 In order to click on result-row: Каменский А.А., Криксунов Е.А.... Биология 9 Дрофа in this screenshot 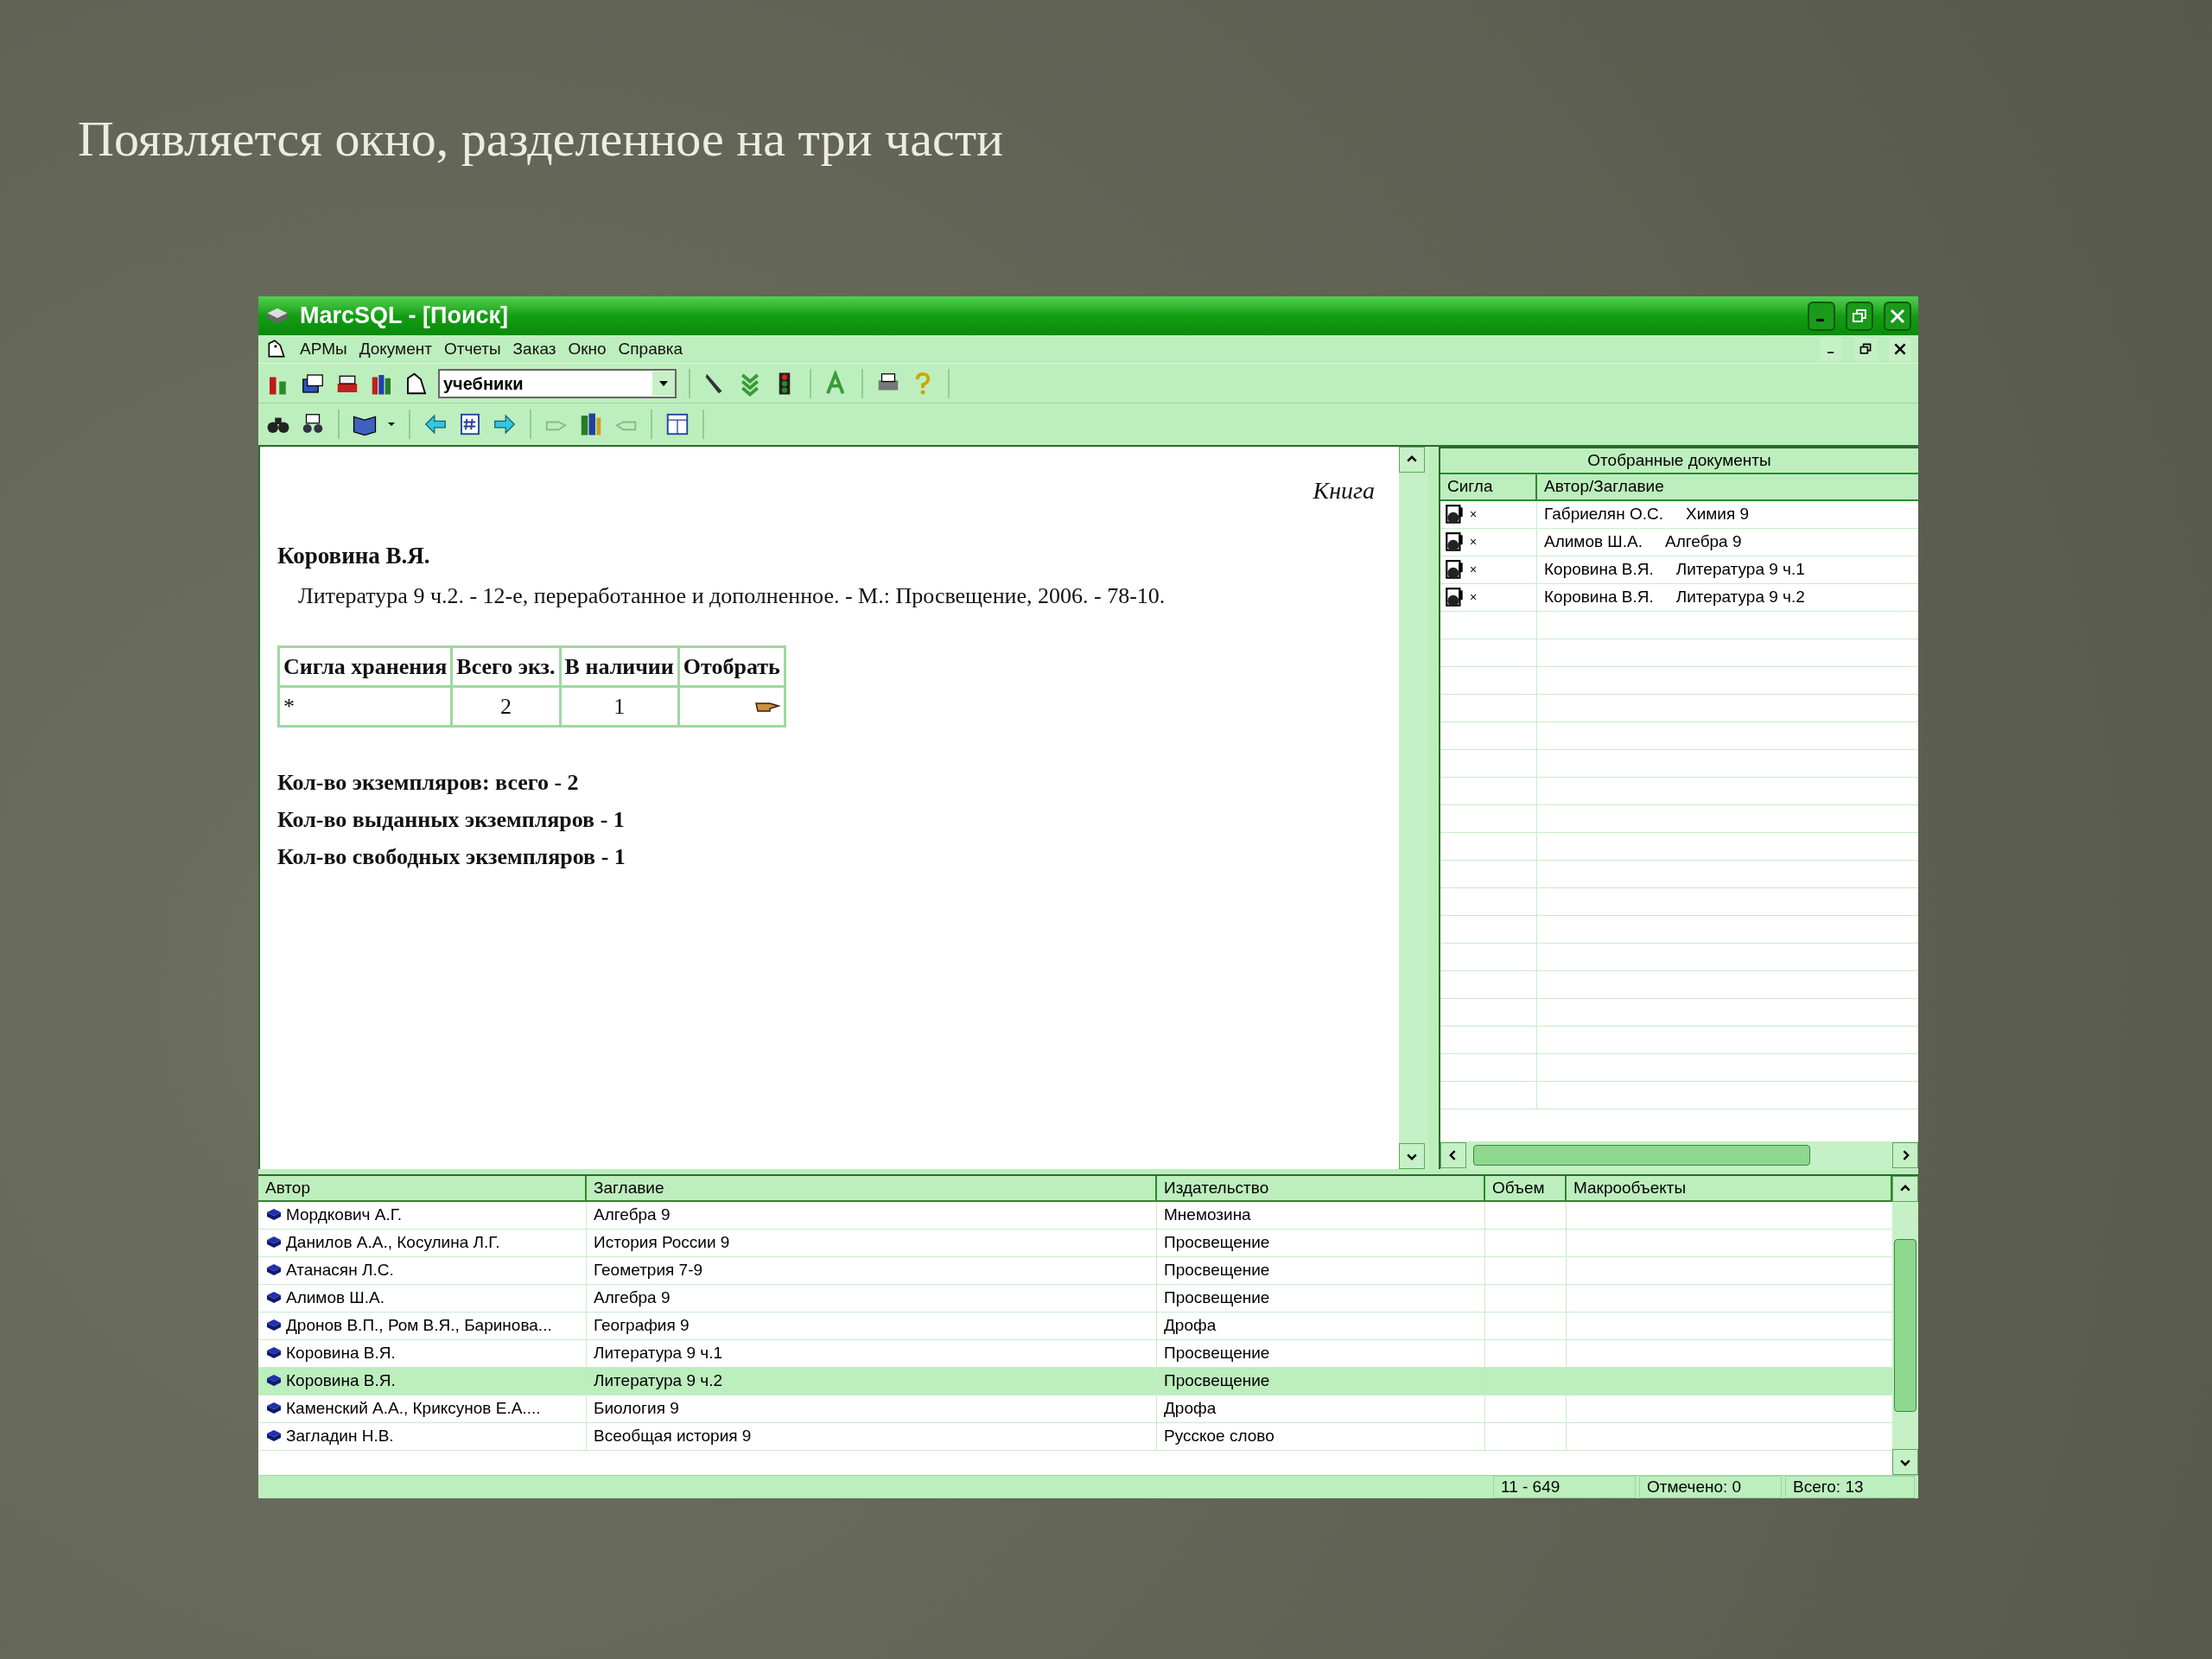, I will do `click(1075, 1409)`.